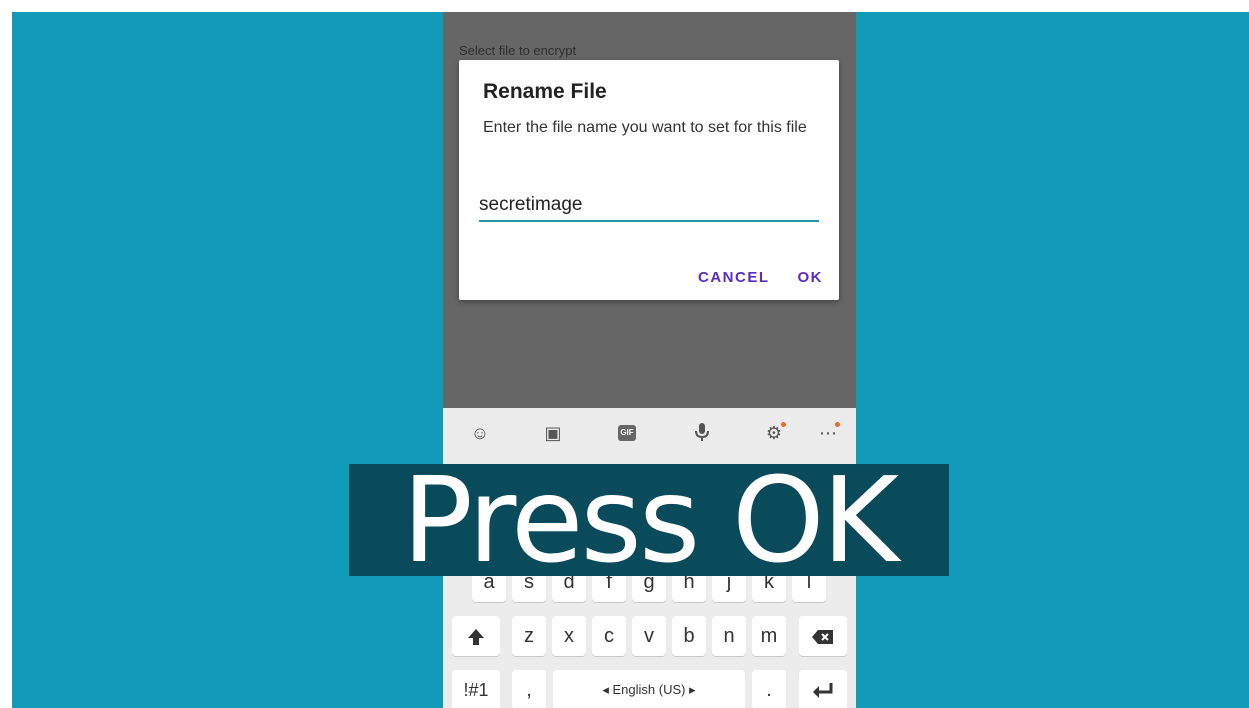 The height and width of the screenshot is (708, 1249). I want to click on key-z: z, so click(529, 636).